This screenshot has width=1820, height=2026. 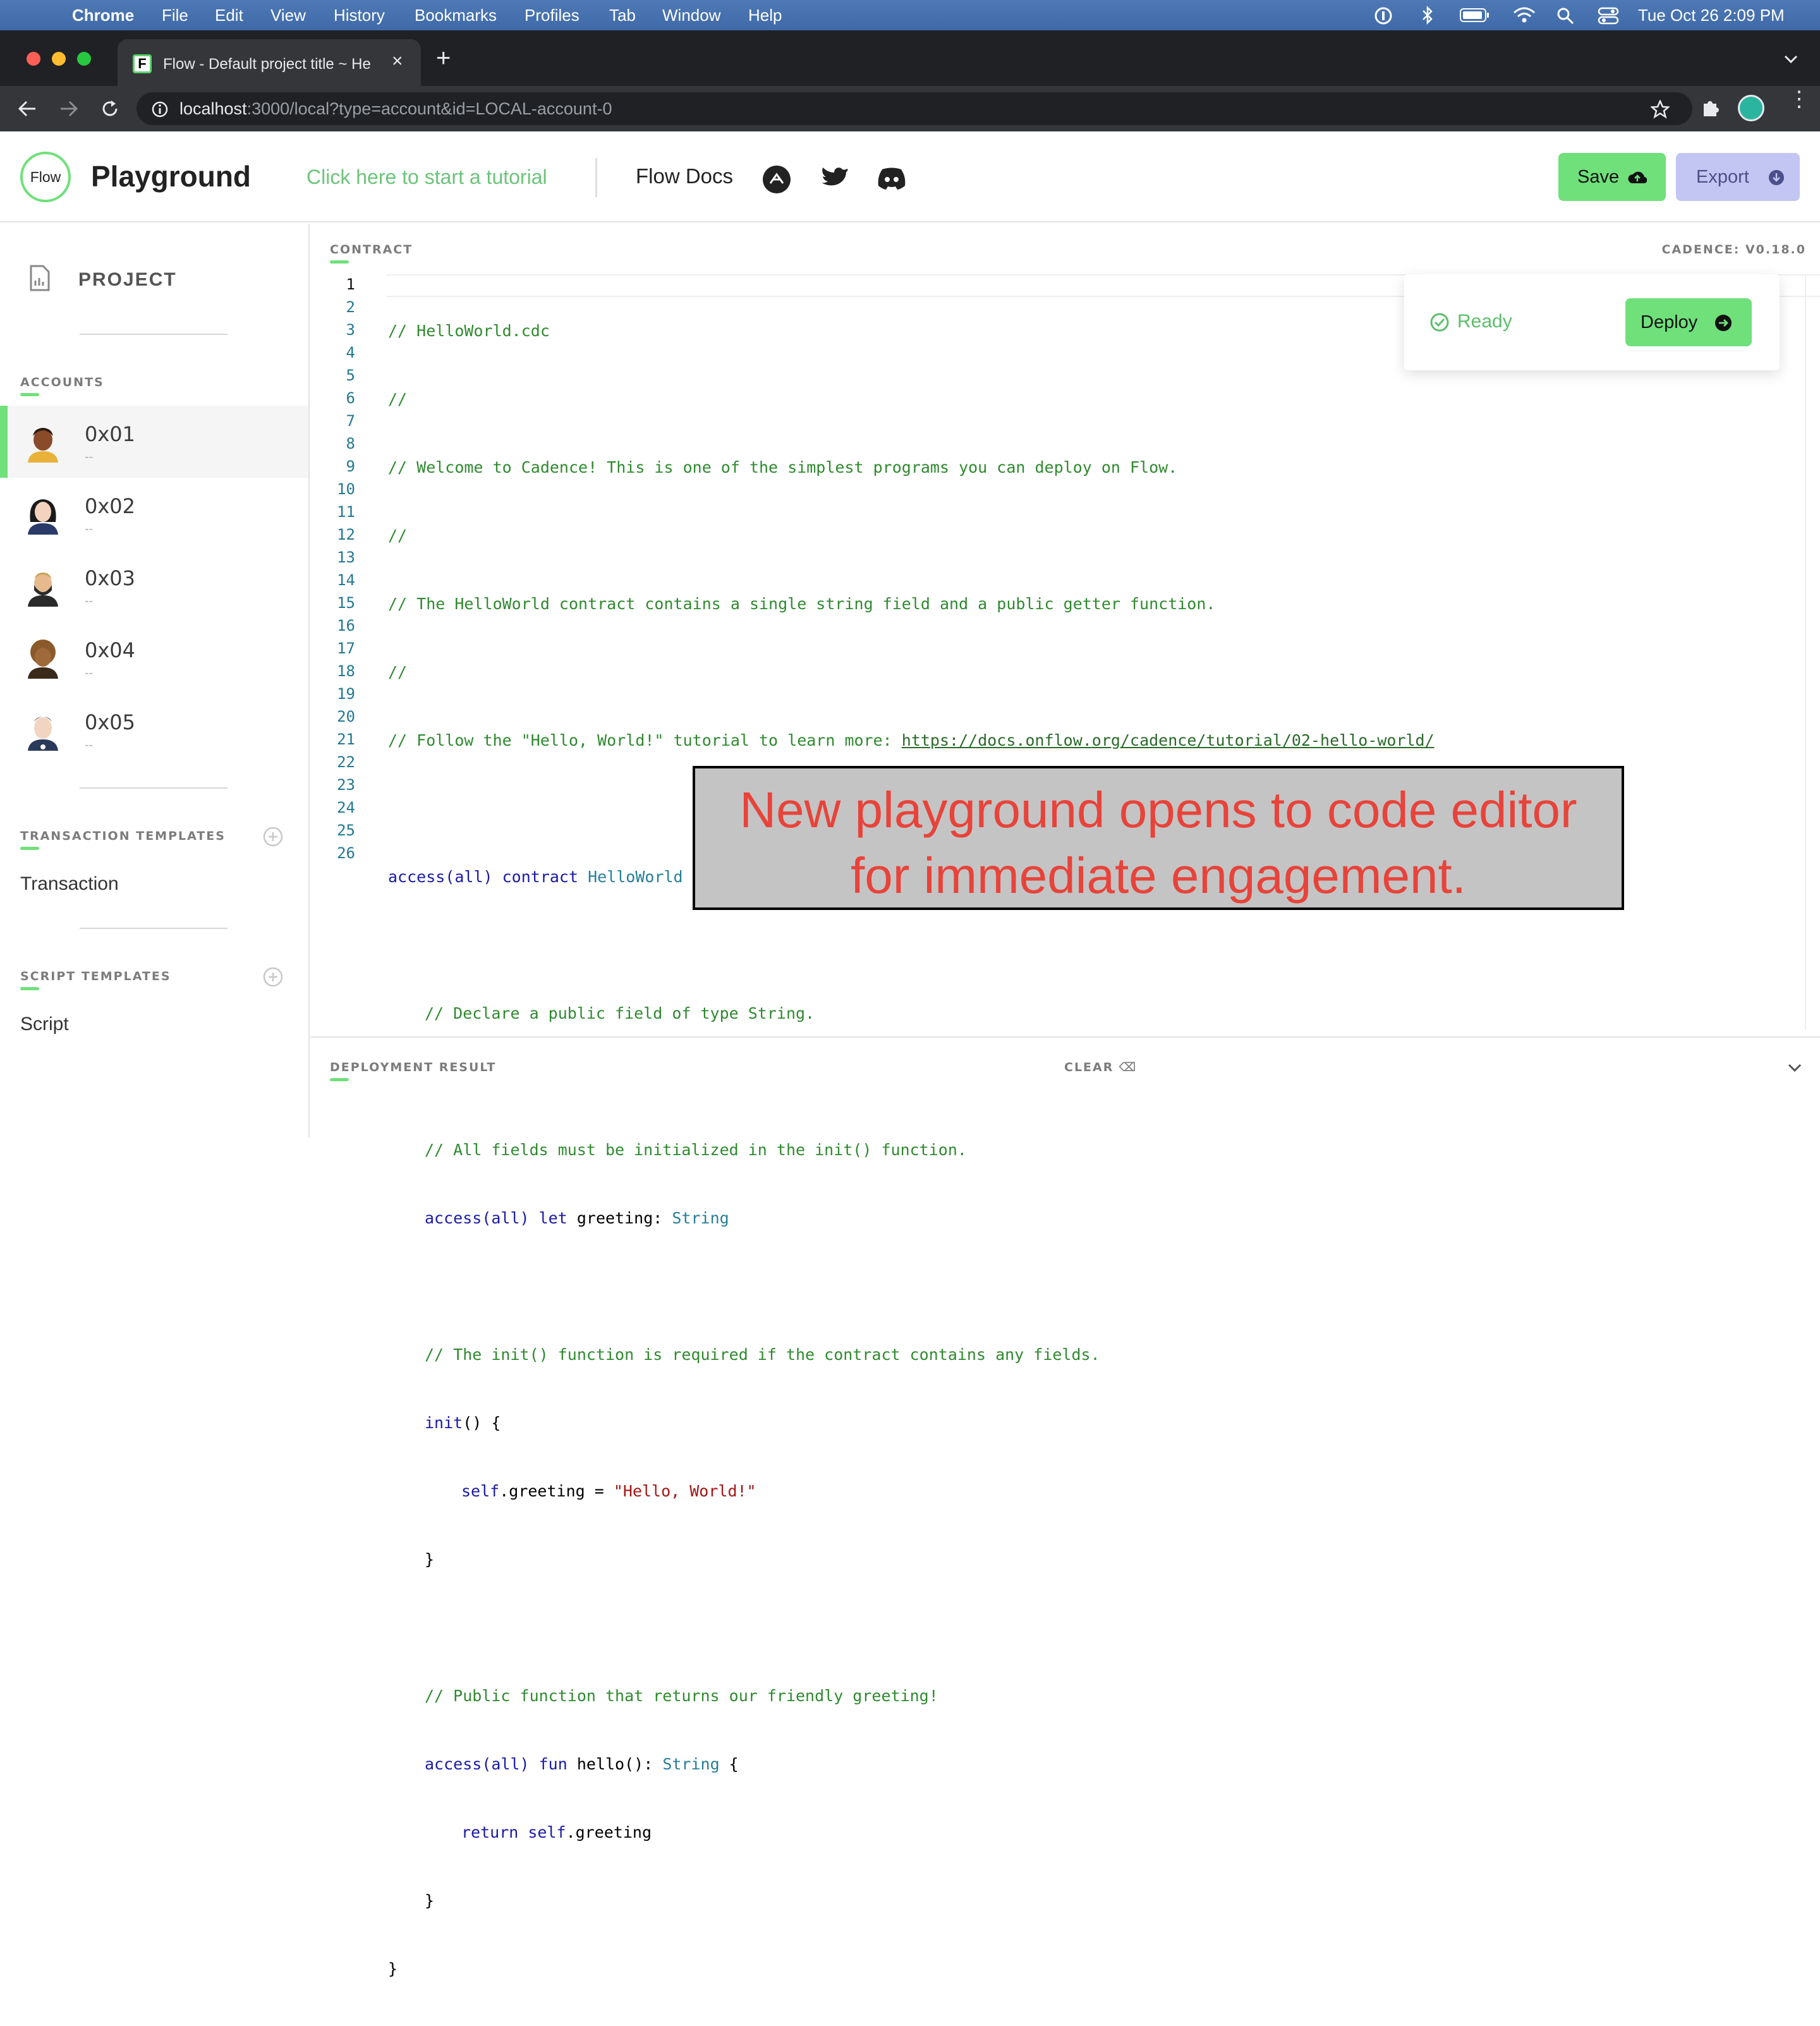 I want to click on caption-line: New playground opens to code editor, so click(x=1158, y=810).